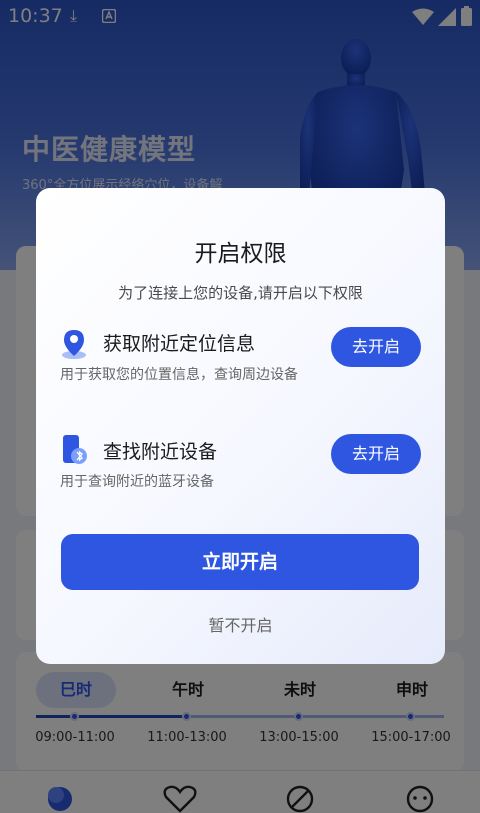 Image resolution: width=480 pixels, height=813 pixels. What do you see at coordinates (137, 482) in the screenshot?
I see `permission-bluetooth-description: 用于查询附近的蓝牙设备` at bounding box center [137, 482].